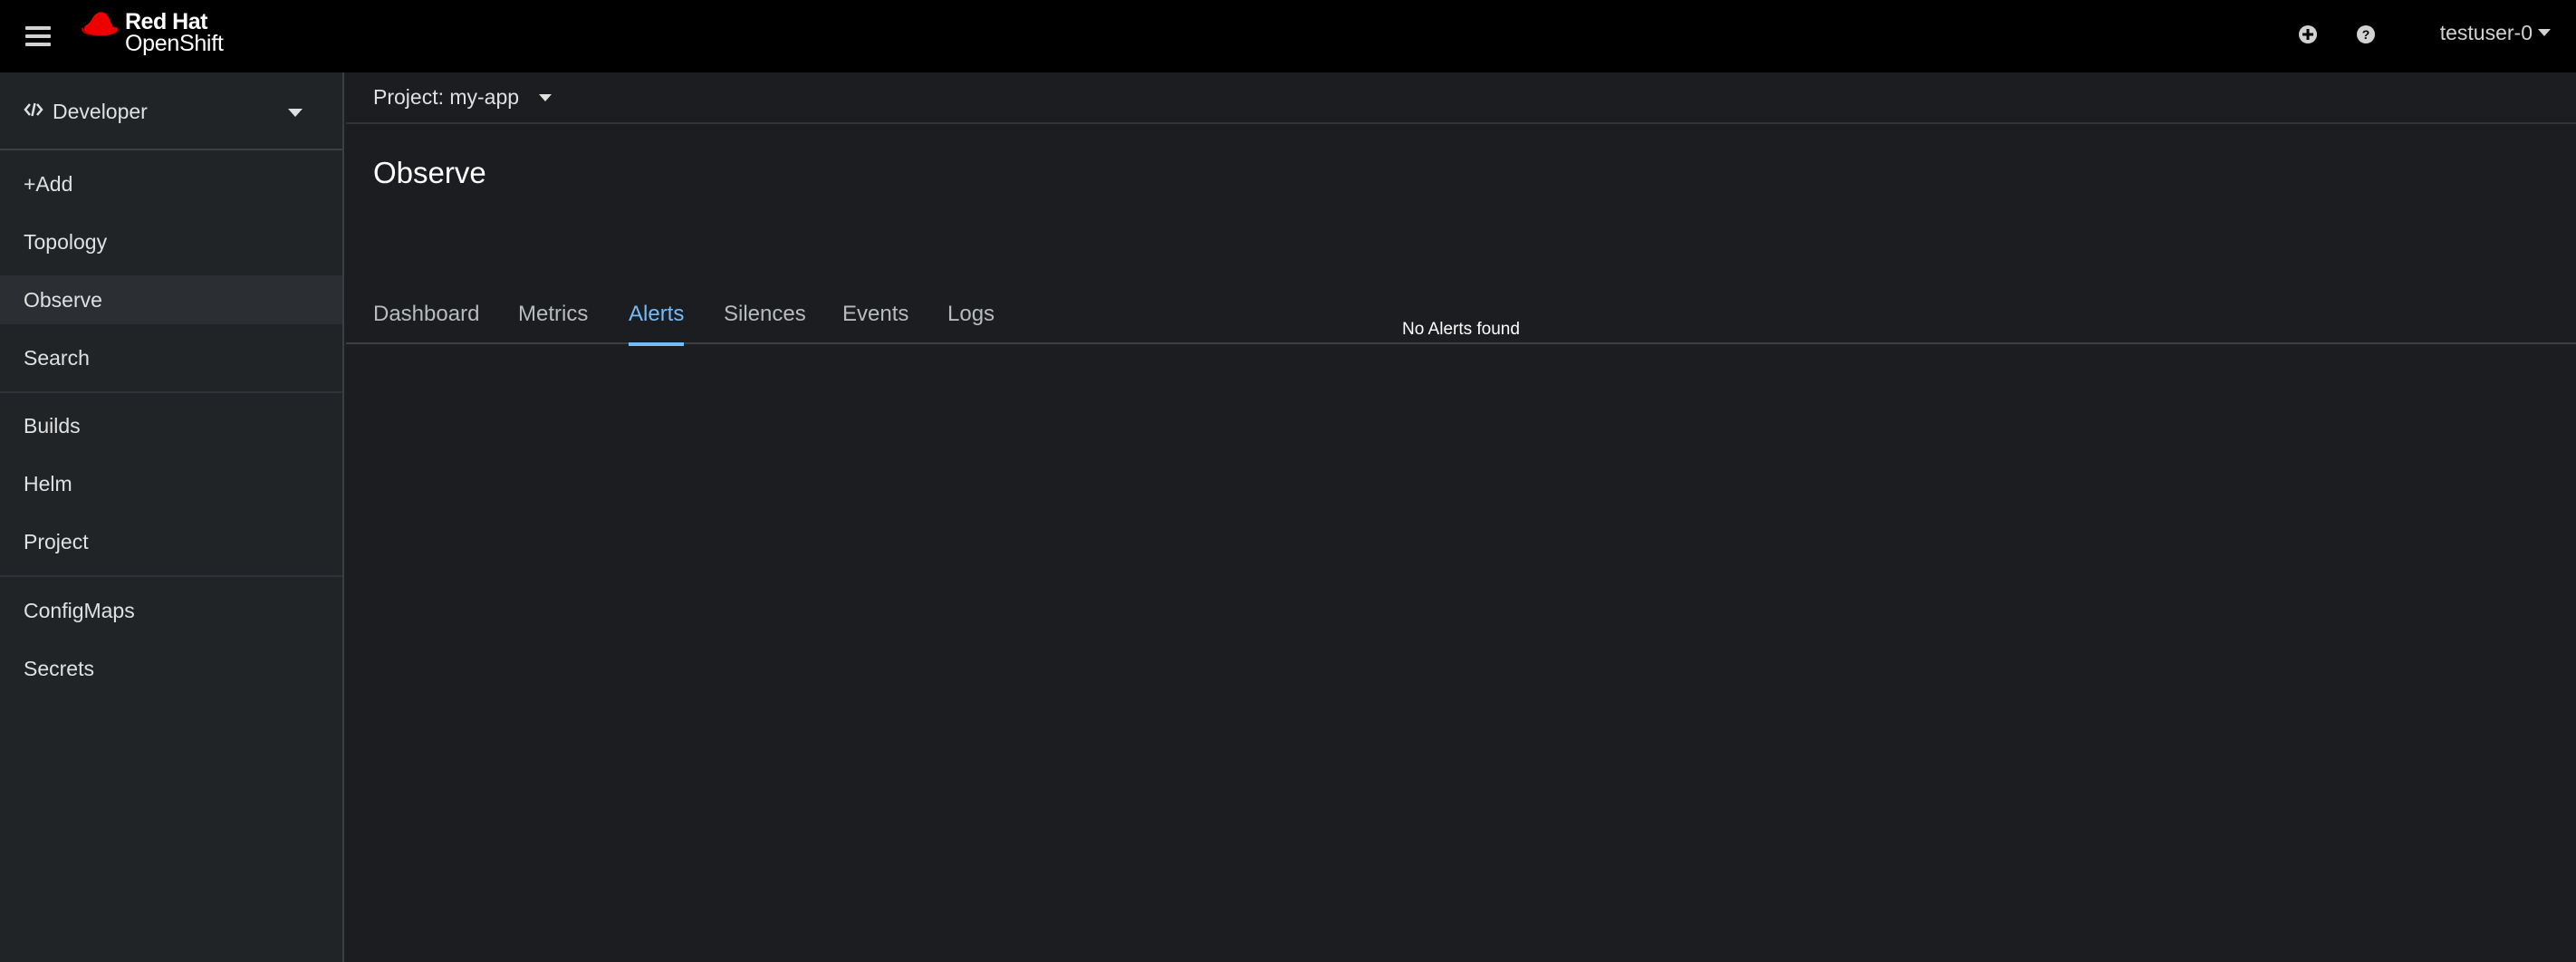  I want to click on sidebar-item-topology: Topology, so click(171, 241).